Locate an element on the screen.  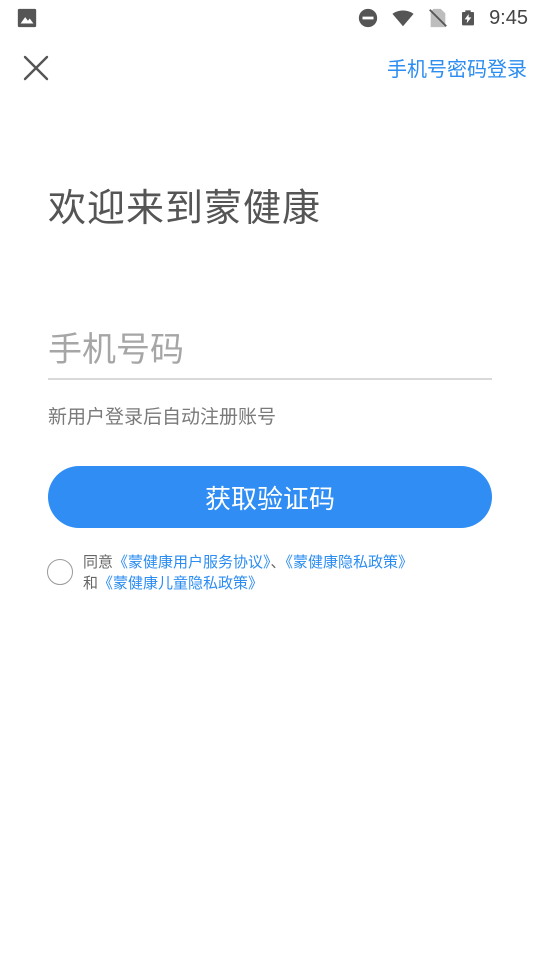
wifi-icon is located at coordinates (403, 18).